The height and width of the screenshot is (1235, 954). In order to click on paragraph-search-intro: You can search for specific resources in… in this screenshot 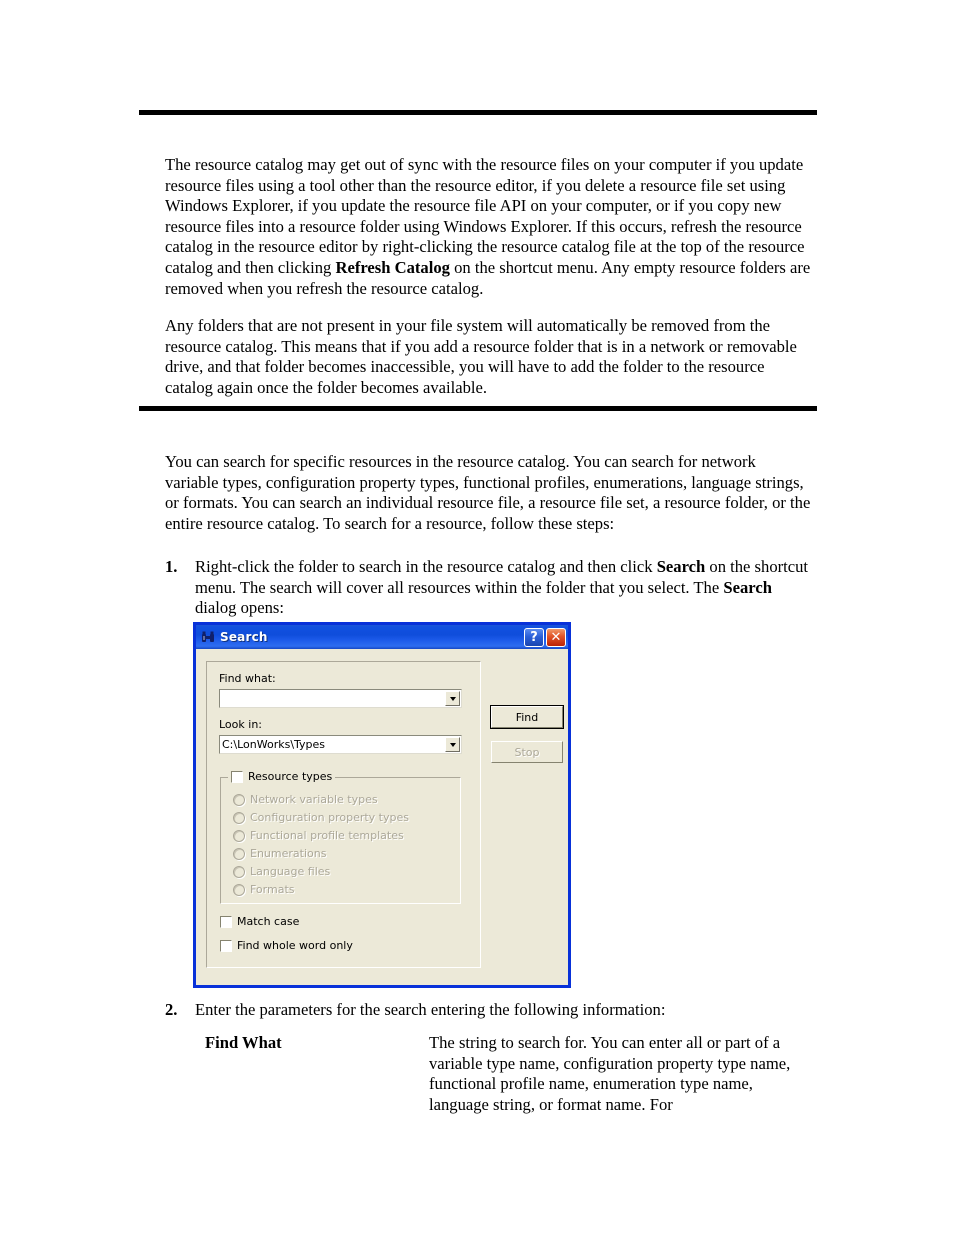, I will do `click(488, 492)`.